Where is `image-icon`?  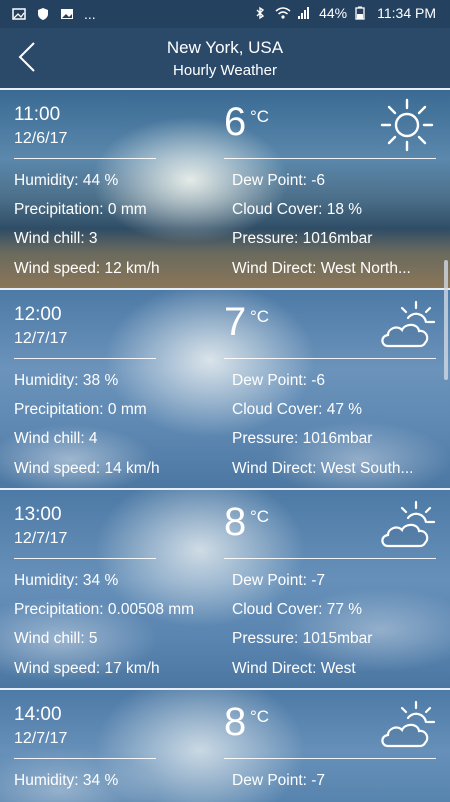 image-icon is located at coordinates (19, 14).